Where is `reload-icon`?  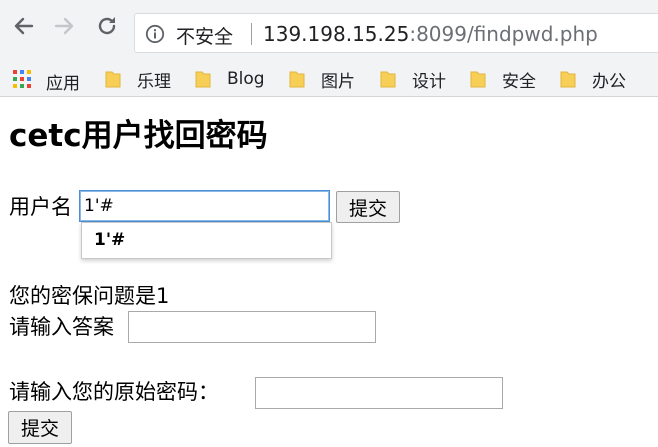
reload-icon is located at coordinates (107, 26).